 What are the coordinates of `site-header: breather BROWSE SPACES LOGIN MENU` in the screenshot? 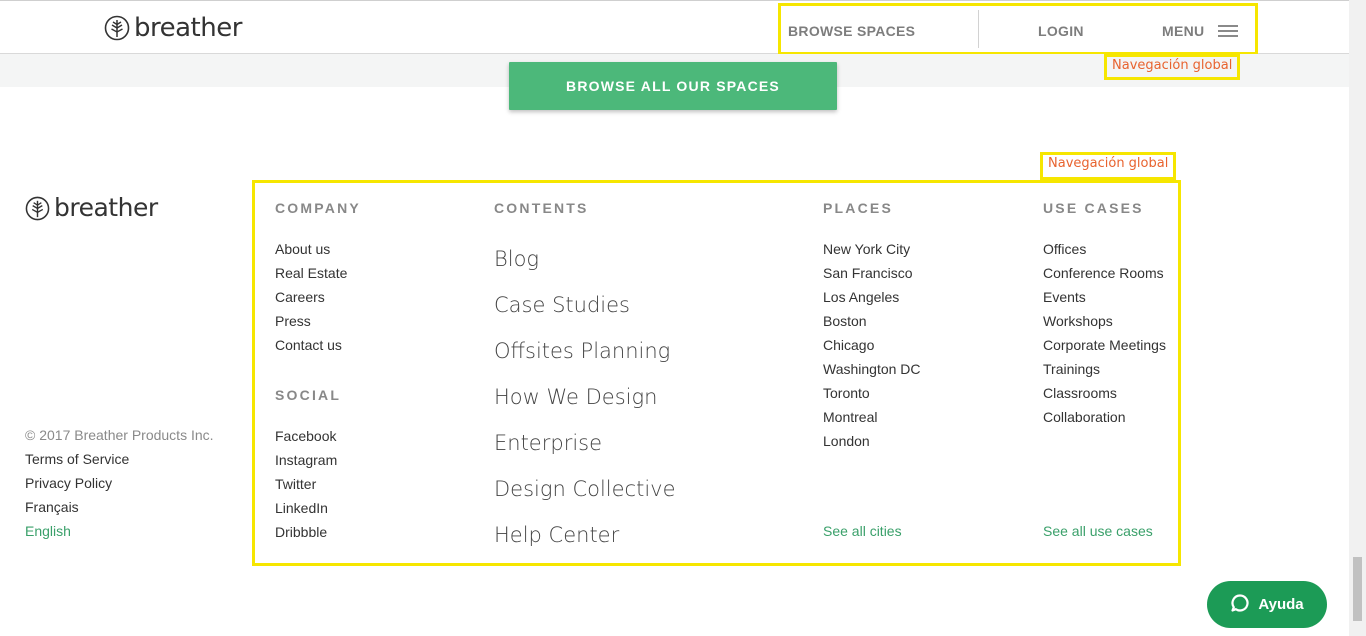 It's located at (674, 27).